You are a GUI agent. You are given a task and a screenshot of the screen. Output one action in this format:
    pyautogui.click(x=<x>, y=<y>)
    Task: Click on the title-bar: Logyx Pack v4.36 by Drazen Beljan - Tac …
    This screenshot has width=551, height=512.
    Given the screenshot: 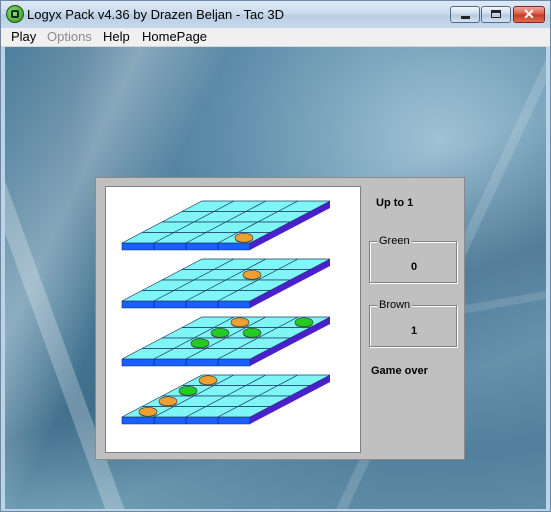 What is the action you would take?
    pyautogui.click(x=275, y=14)
    